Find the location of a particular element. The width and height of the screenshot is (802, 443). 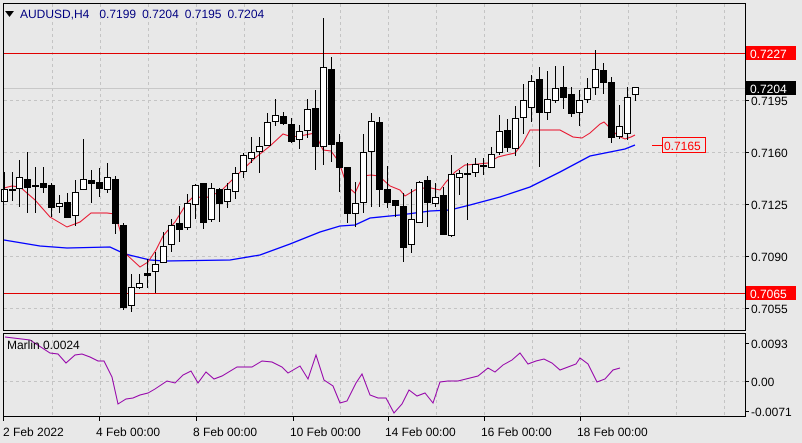

price-tag: 0.7204 is located at coordinates (771, 88).